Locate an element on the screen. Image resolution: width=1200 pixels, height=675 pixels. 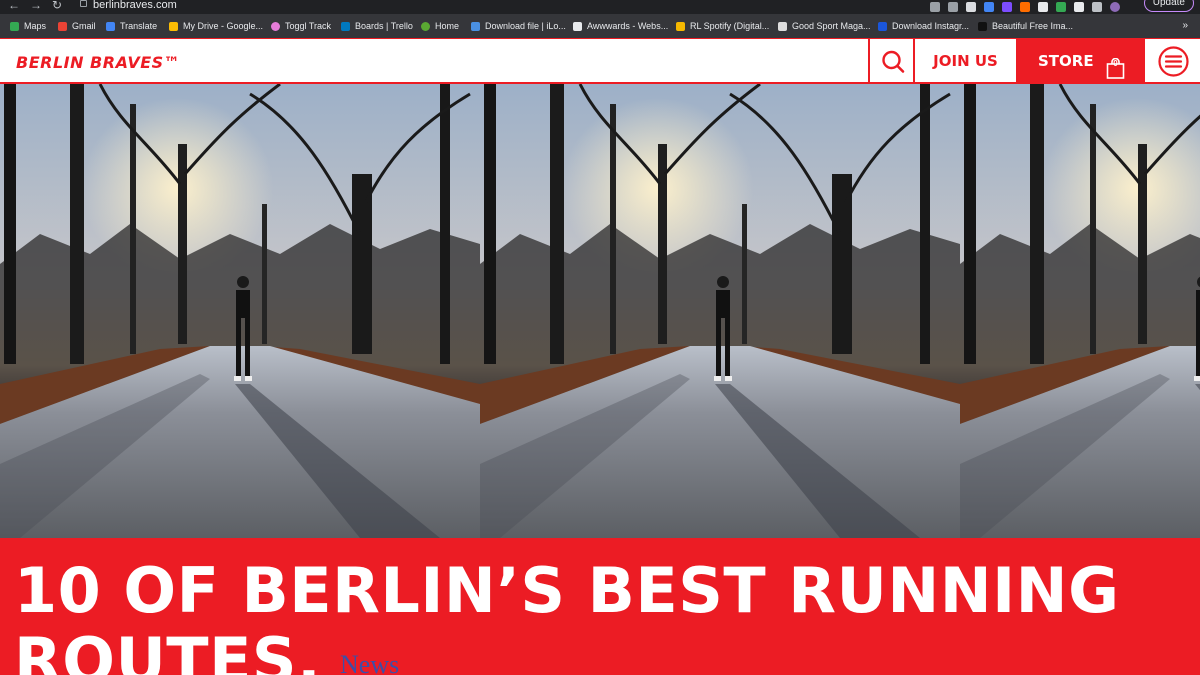
back-arrow-icon: ← is located at coordinates (14, 6).